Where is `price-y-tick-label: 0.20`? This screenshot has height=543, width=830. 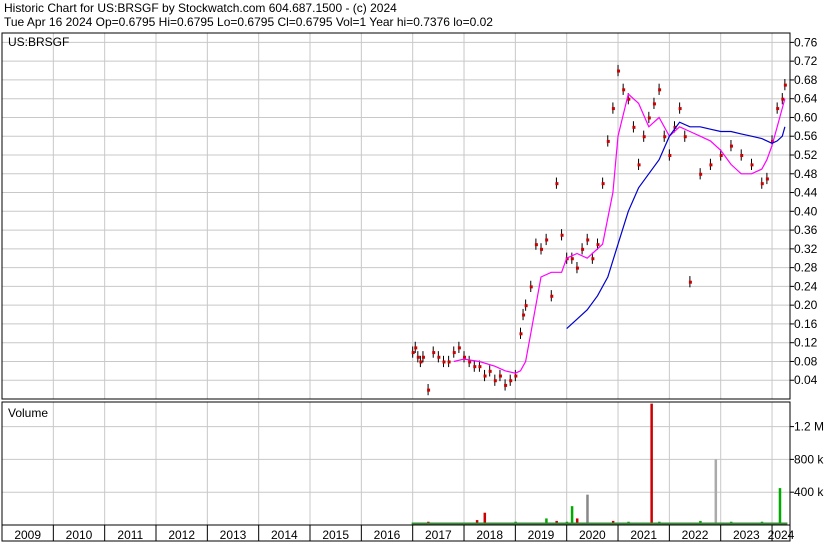
price-y-tick-label: 0.20 is located at coordinates (806, 305).